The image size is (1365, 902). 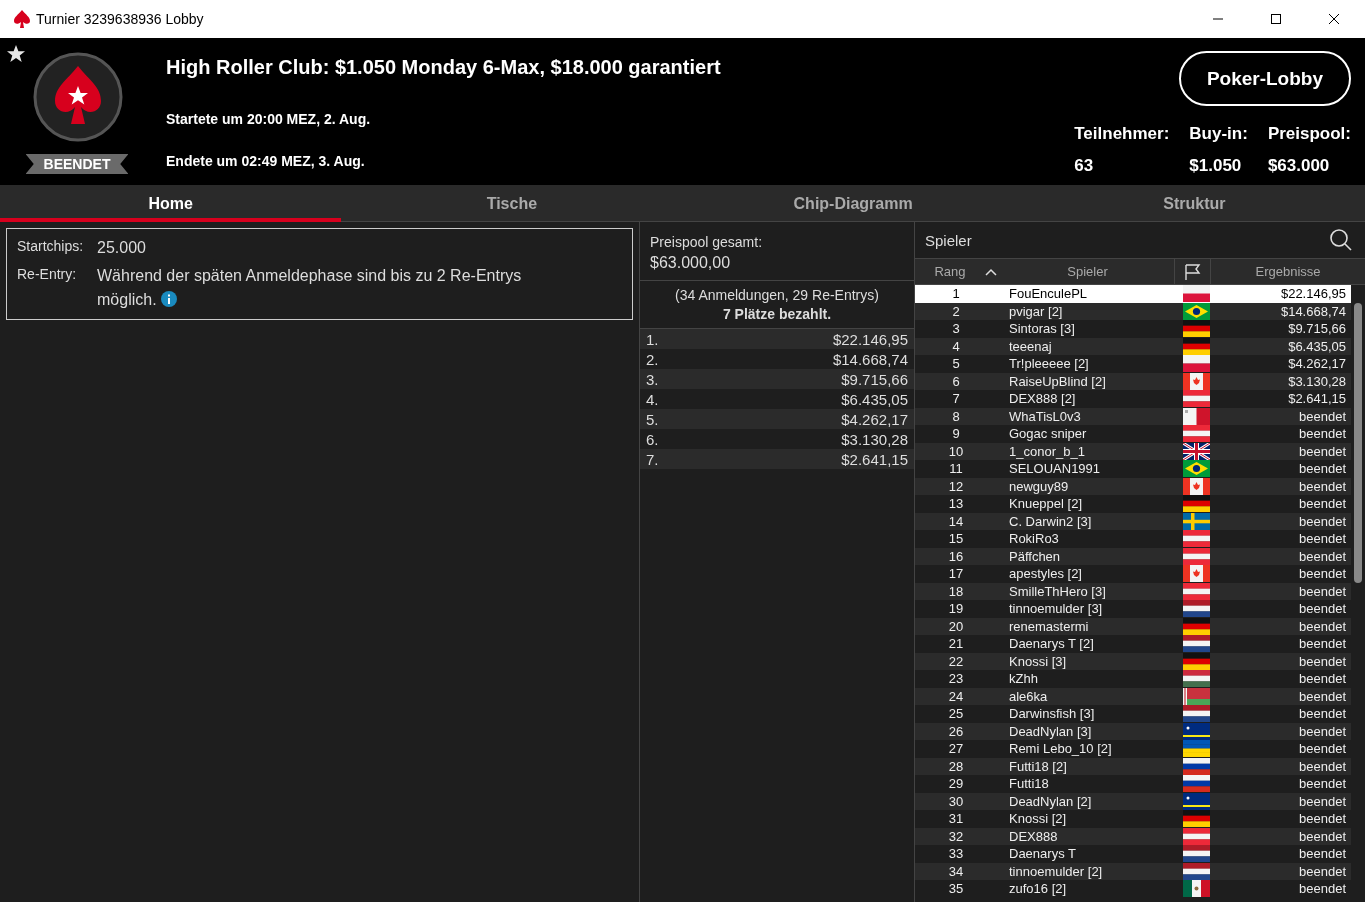 What do you see at coordinates (956, 591) in the screenshot?
I see `rank-cell-text: 18` at bounding box center [956, 591].